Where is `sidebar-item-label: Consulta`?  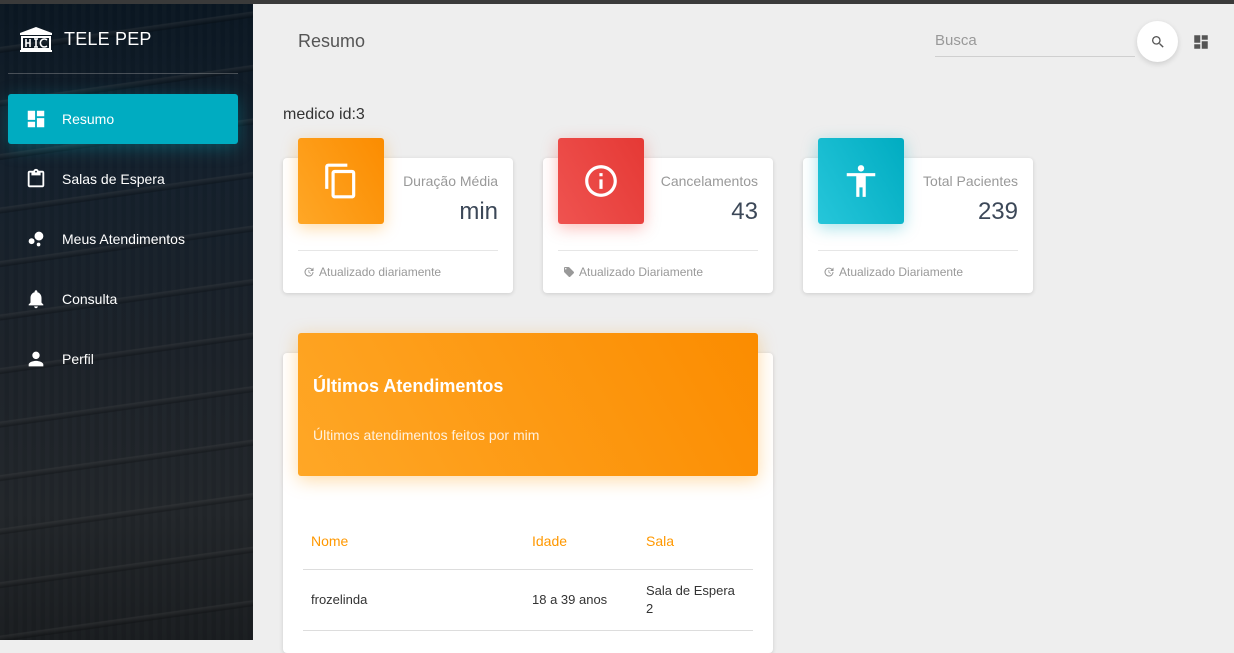 sidebar-item-label: Consulta is located at coordinates (90, 299).